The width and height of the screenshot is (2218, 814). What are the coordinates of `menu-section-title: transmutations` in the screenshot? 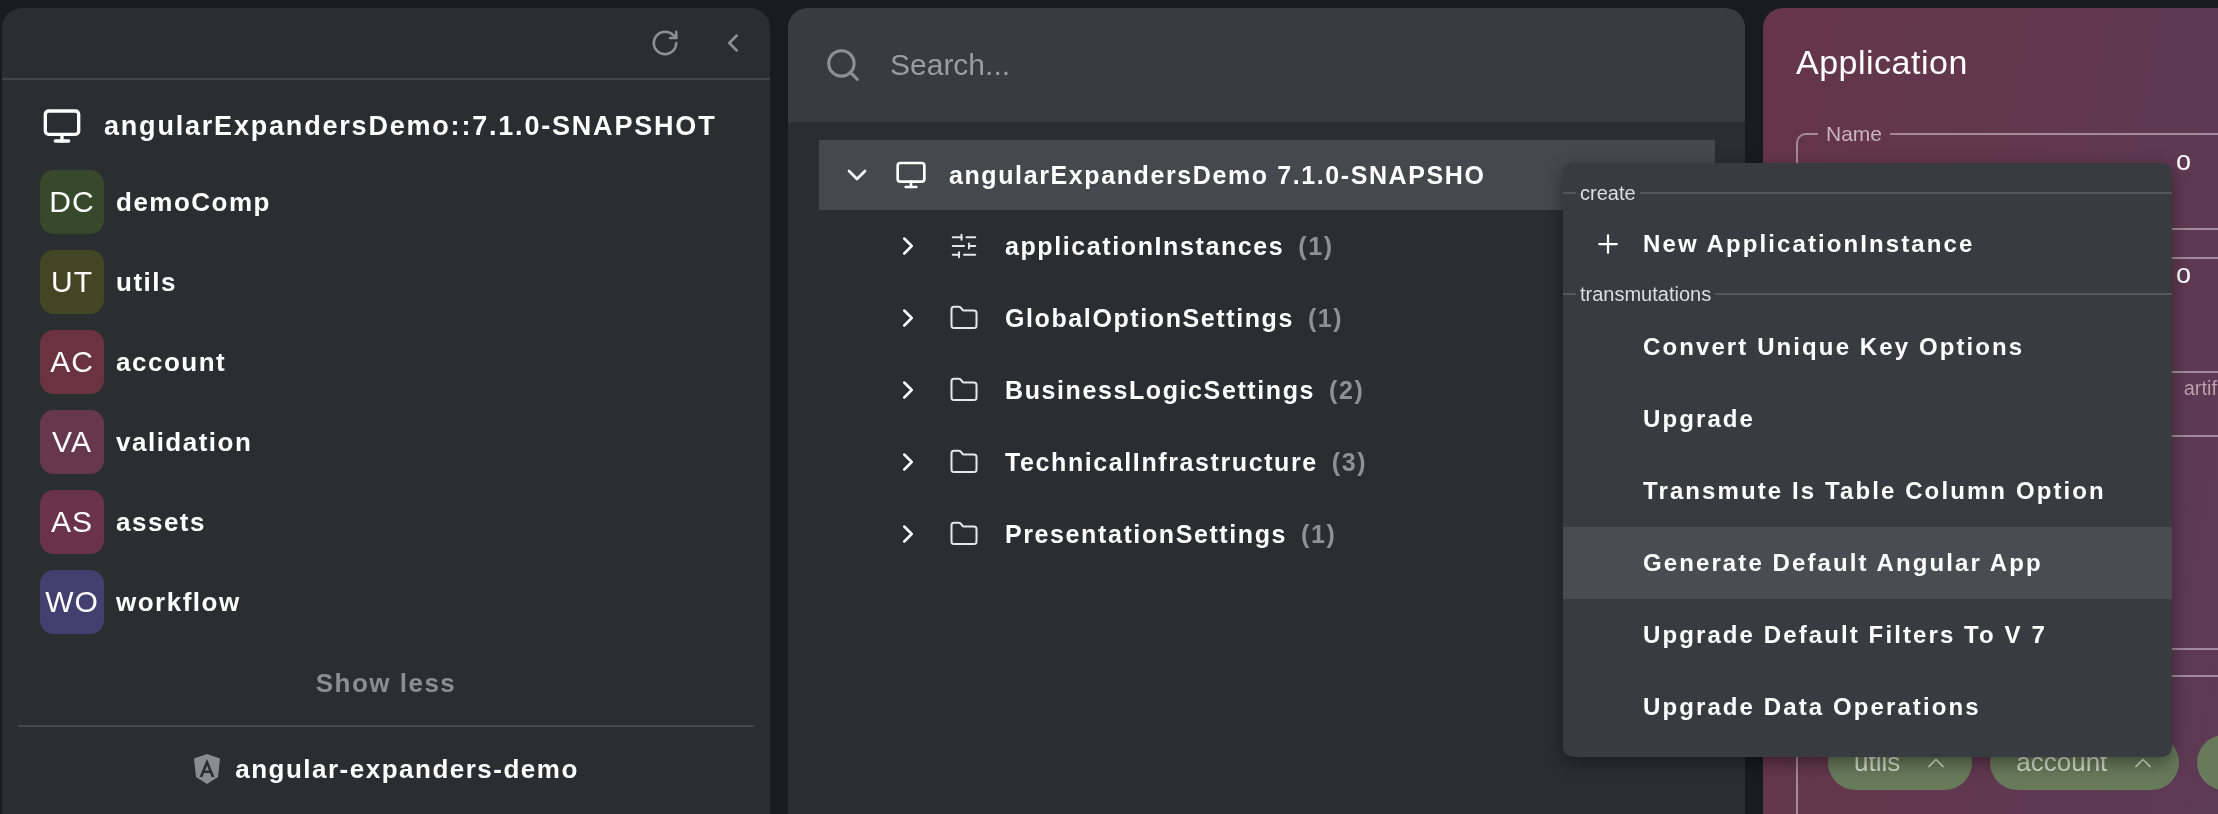 It's located at (1646, 294).